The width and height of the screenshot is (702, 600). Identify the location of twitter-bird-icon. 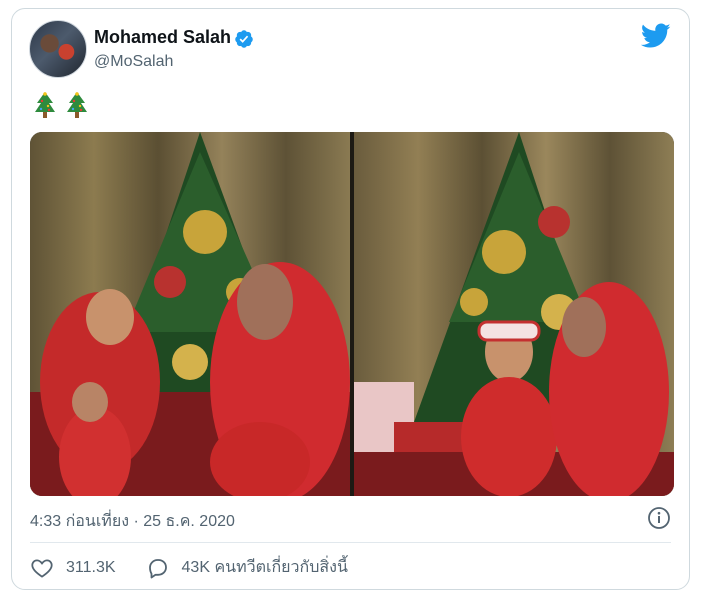
(656, 36).